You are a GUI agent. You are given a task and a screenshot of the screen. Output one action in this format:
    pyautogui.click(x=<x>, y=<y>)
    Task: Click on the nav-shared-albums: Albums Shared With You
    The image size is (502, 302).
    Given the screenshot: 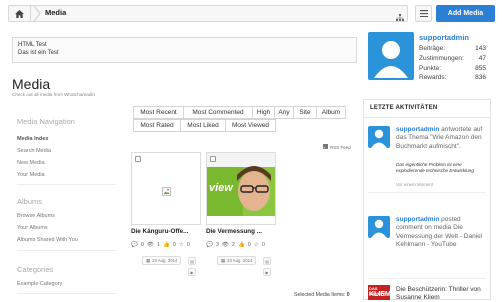 What is the action you would take?
    pyautogui.click(x=47, y=240)
    